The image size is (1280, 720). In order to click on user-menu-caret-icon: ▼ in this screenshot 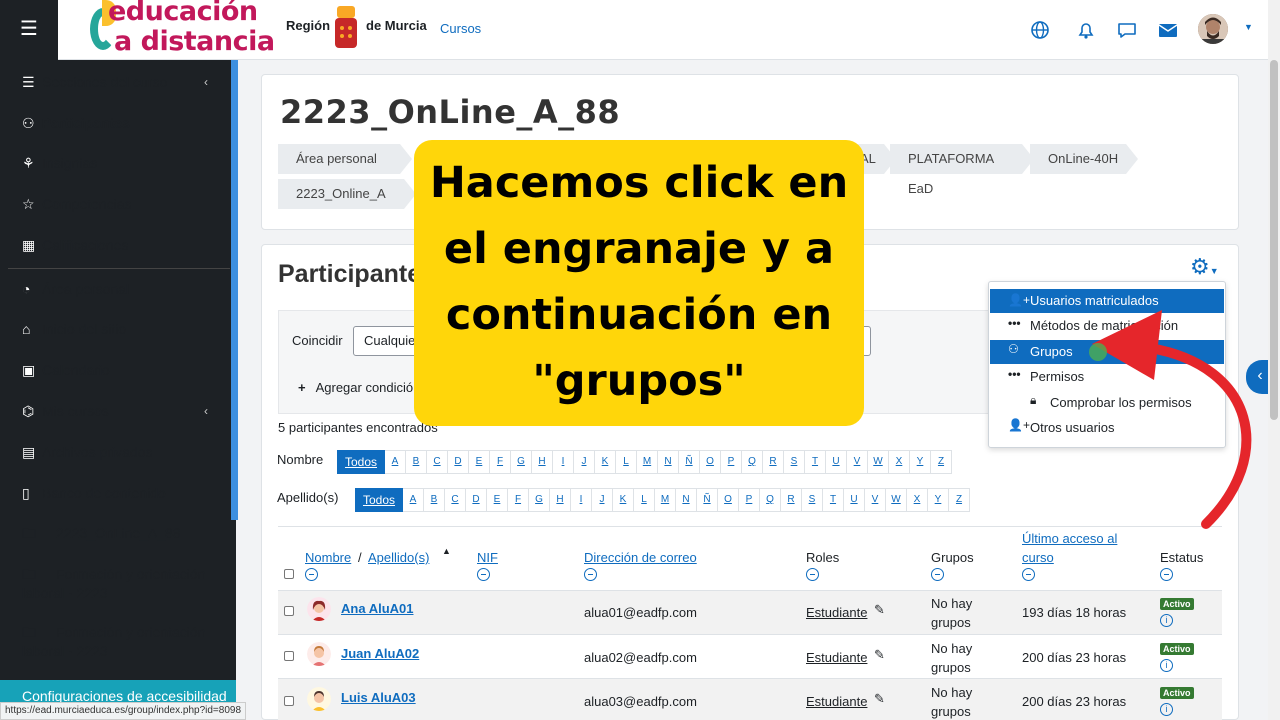, I will do `click(1248, 27)`.